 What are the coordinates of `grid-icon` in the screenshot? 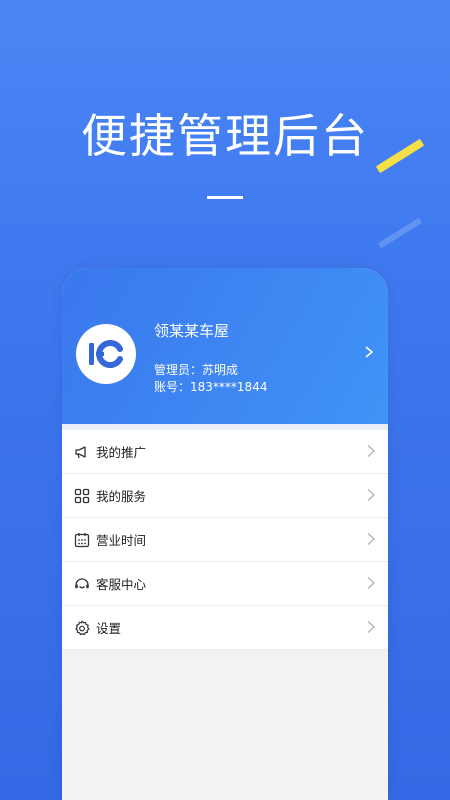 It's located at (82, 495).